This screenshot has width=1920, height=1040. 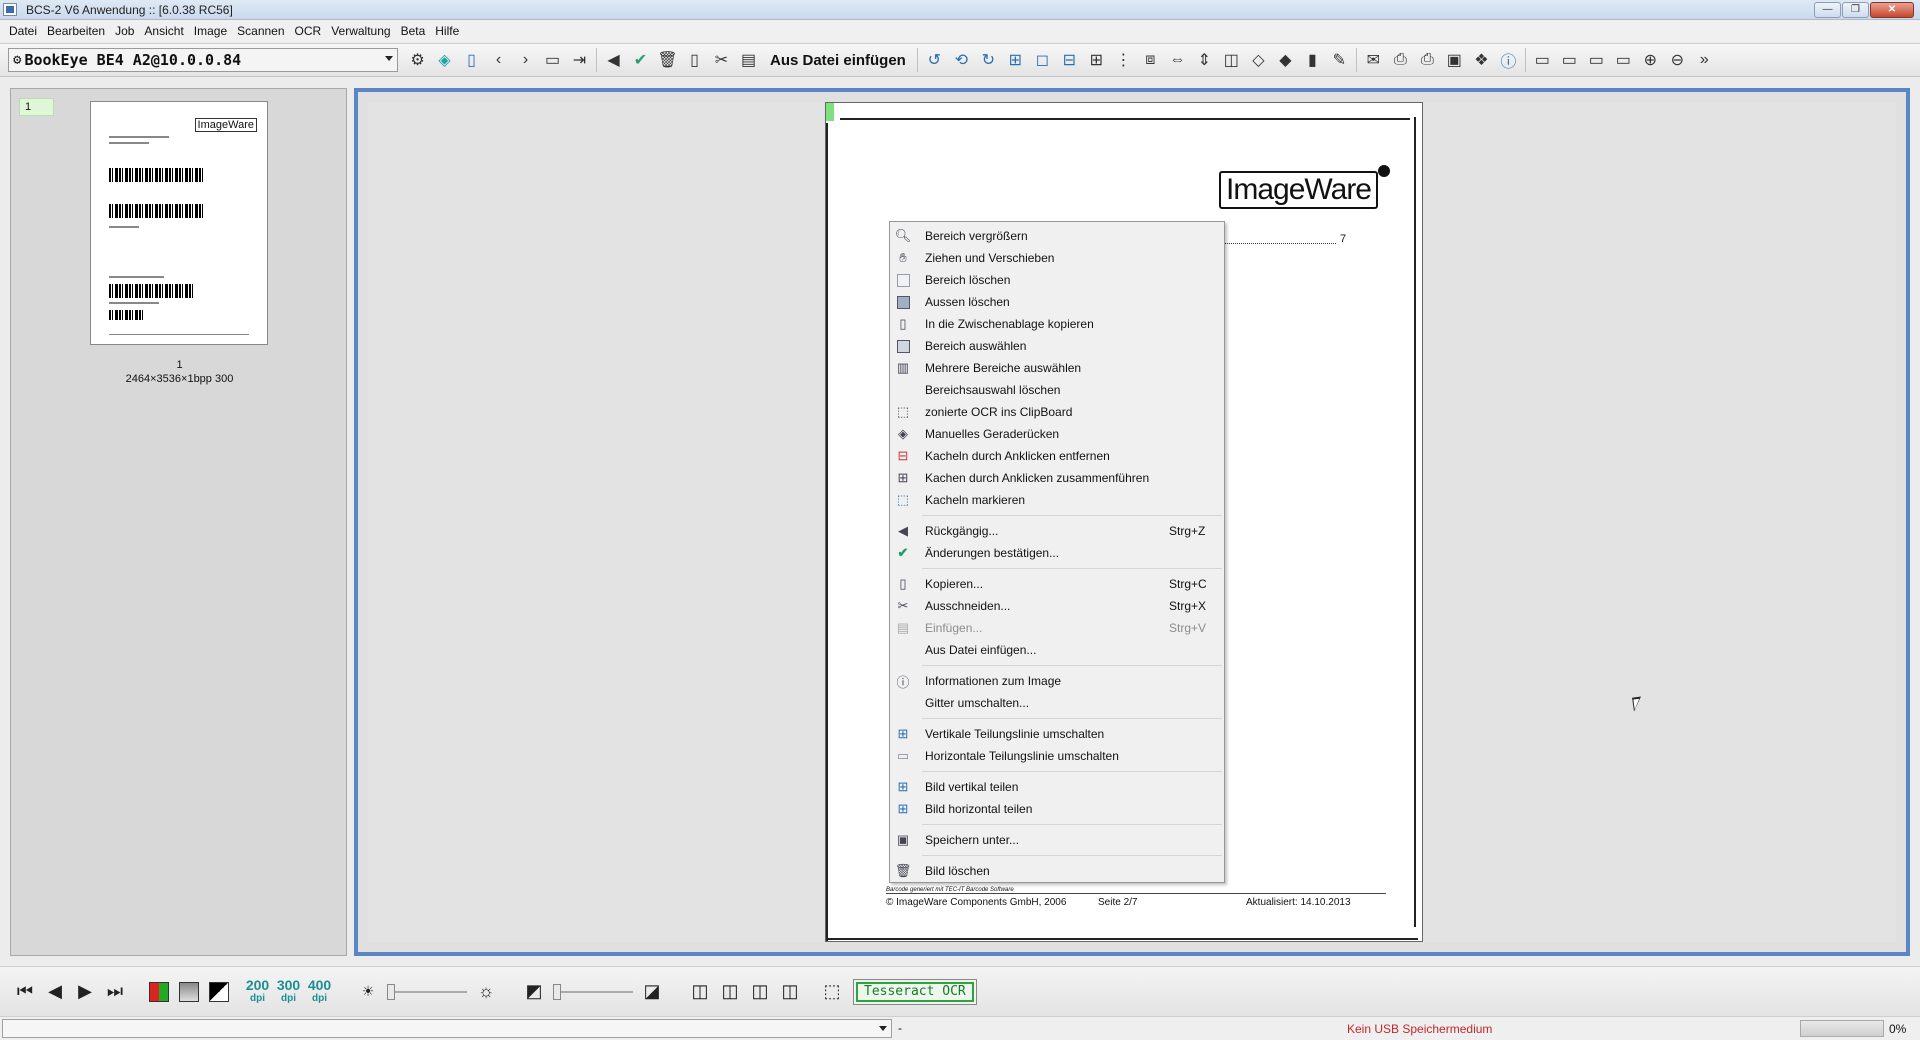 What do you see at coordinates (961, 60) in the screenshot?
I see `rotate-icon: ⟲` at bounding box center [961, 60].